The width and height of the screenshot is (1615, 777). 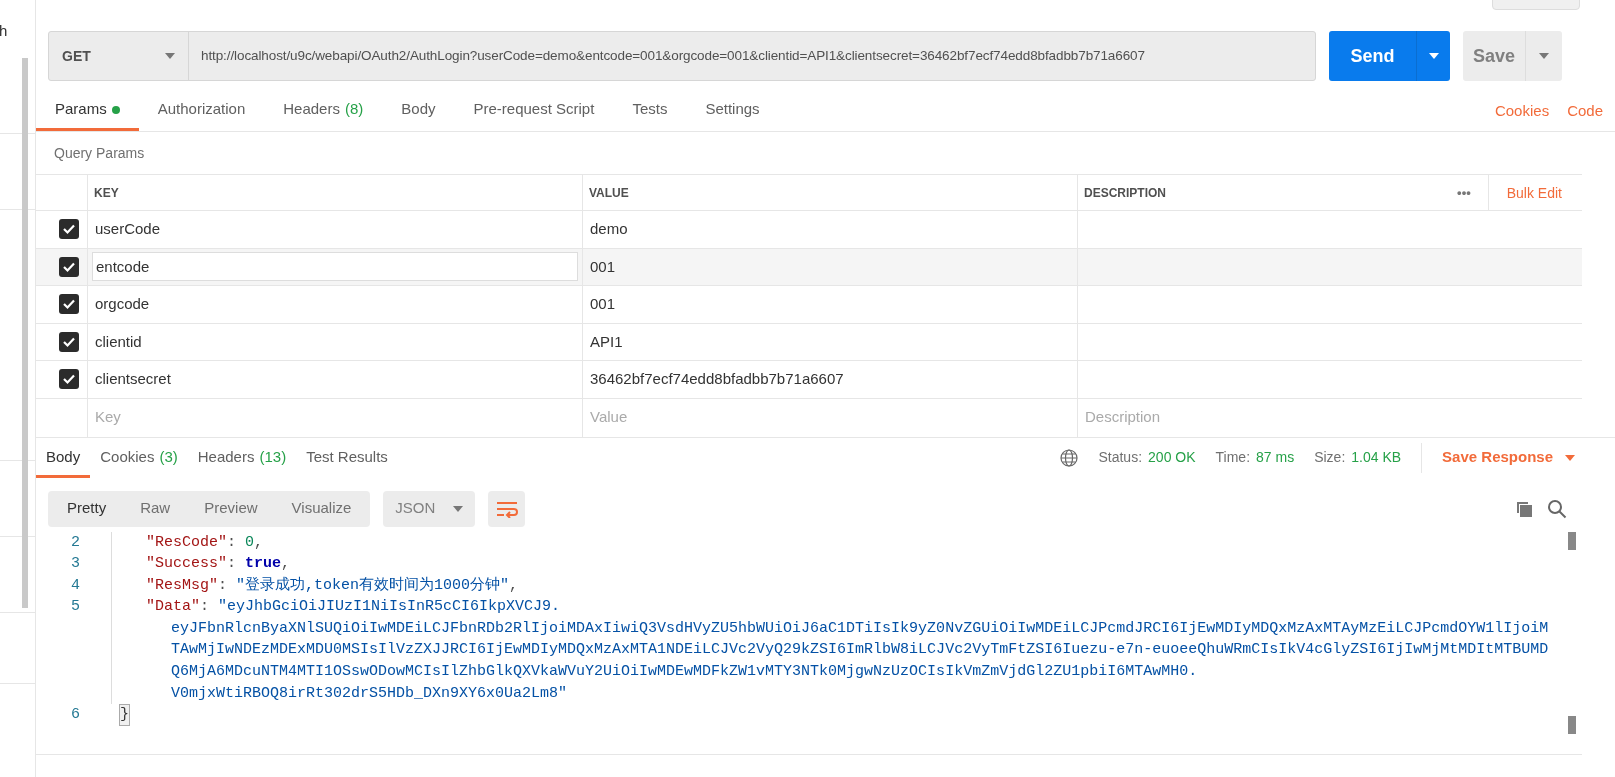 What do you see at coordinates (1069, 457) in the screenshot?
I see `globe-icon` at bounding box center [1069, 457].